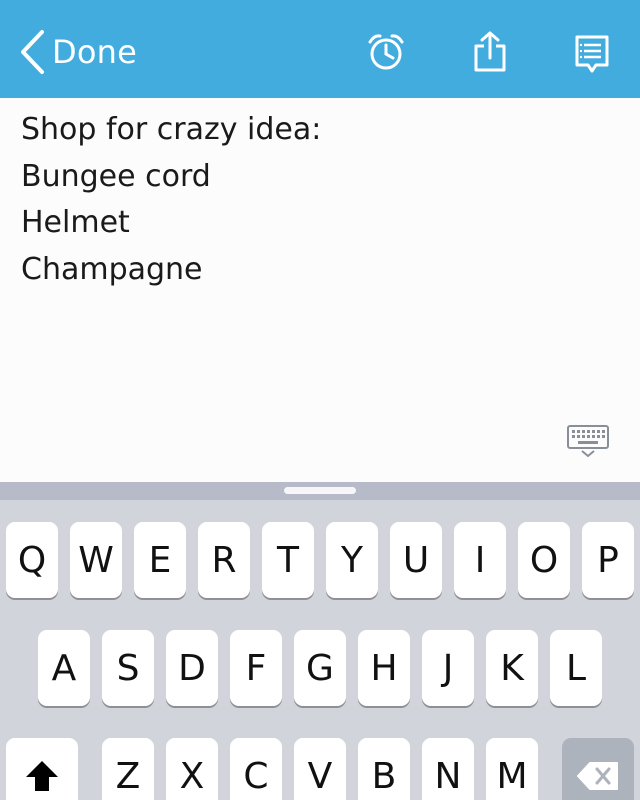  Describe the element at coordinates (256, 769) in the screenshot. I see `key-c: C` at that location.